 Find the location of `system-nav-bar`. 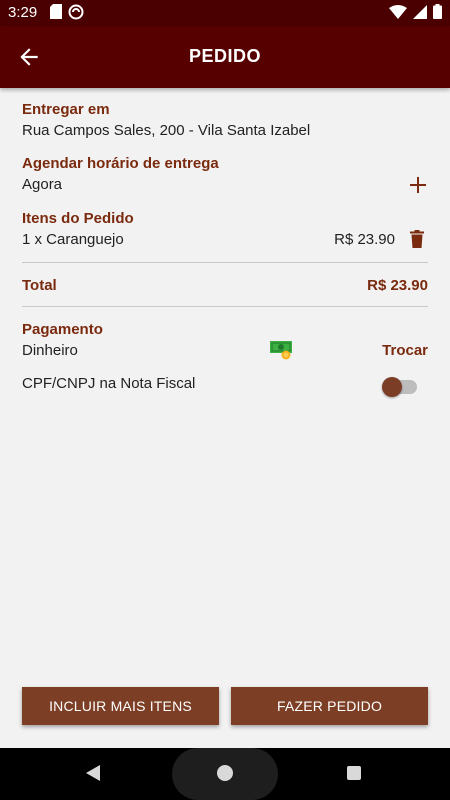

system-nav-bar is located at coordinates (225, 774).